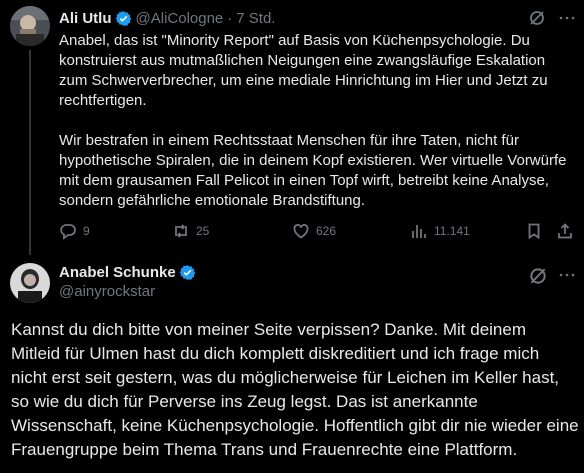 The height and width of the screenshot is (473, 584). I want to click on bookmark-button, so click(534, 231).